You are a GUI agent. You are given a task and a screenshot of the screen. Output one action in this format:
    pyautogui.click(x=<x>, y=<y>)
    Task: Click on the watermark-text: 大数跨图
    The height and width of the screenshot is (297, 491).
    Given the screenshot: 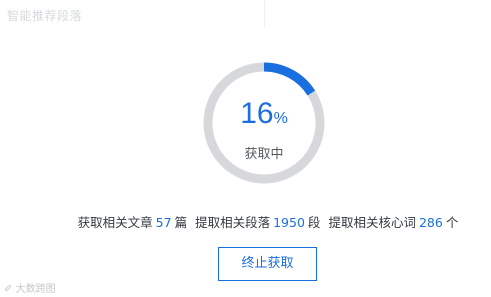 What is the action you would take?
    pyautogui.click(x=35, y=289)
    